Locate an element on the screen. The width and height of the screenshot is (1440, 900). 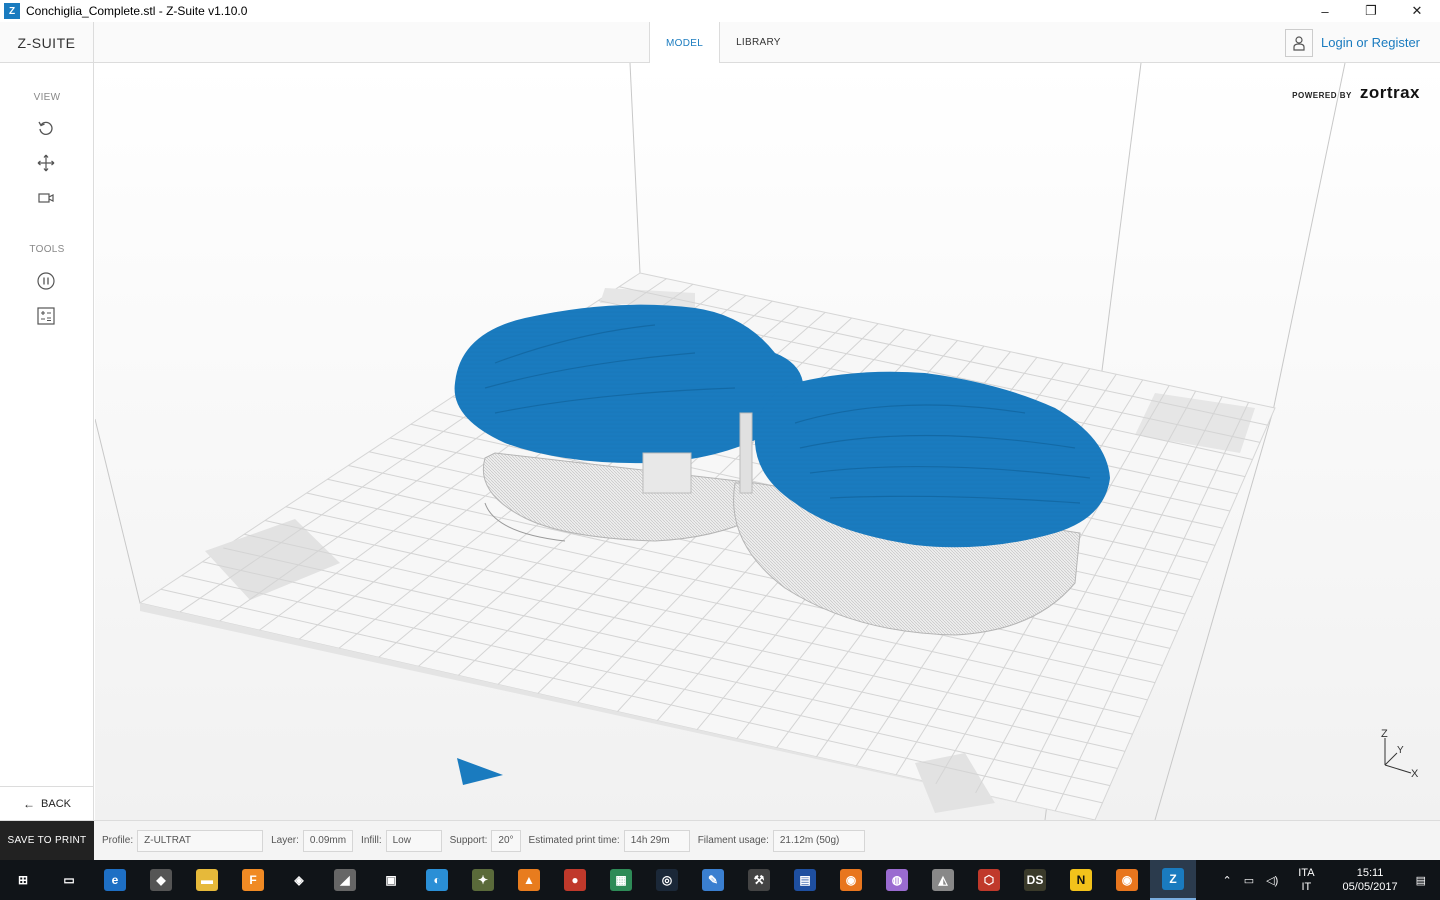
taskbar-item: ✎ is located at coordinates (713, 880).